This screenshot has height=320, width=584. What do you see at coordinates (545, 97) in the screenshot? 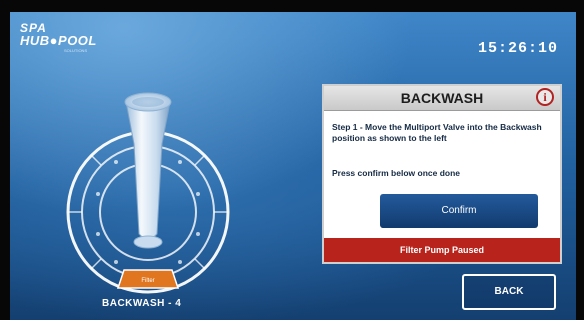
I see `info-icon: i` at bounding box center [545, 97].